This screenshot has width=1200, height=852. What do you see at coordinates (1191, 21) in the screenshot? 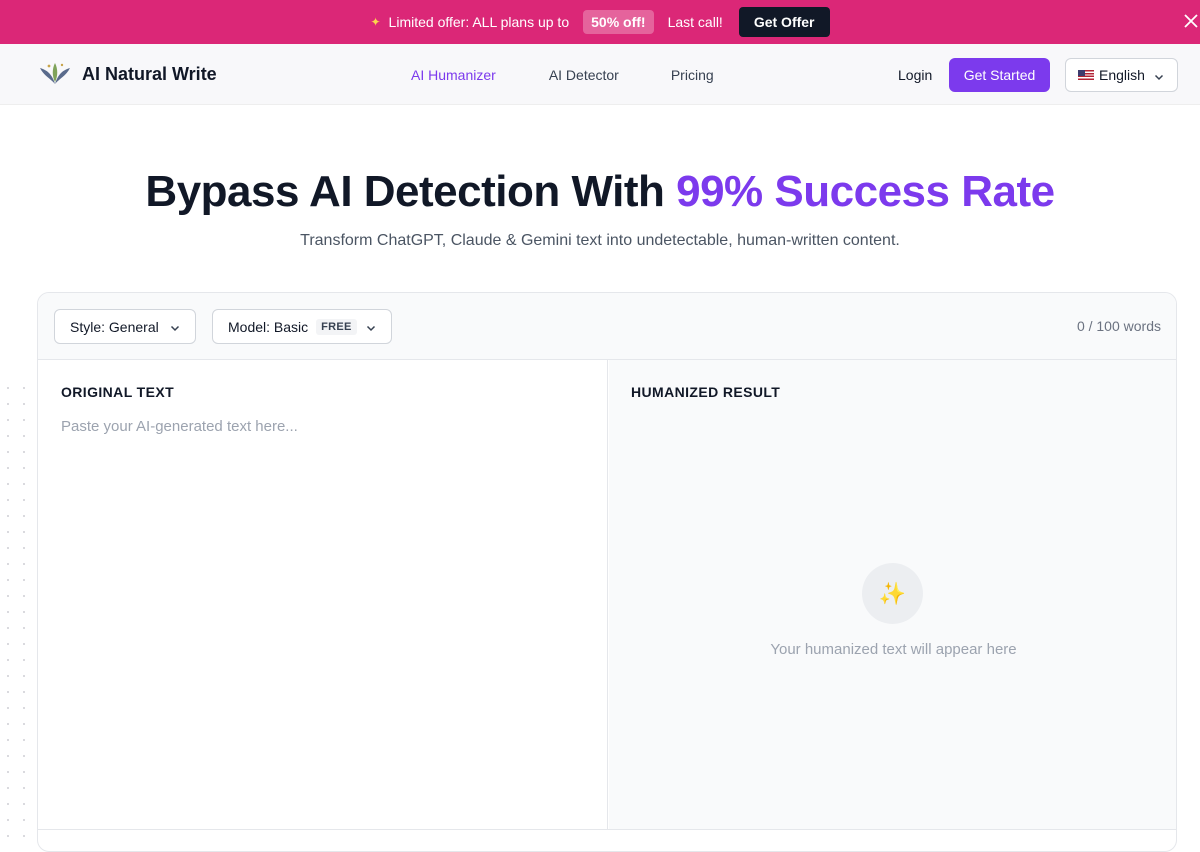
I see `close-icon` at bounding box center [1191, 21].